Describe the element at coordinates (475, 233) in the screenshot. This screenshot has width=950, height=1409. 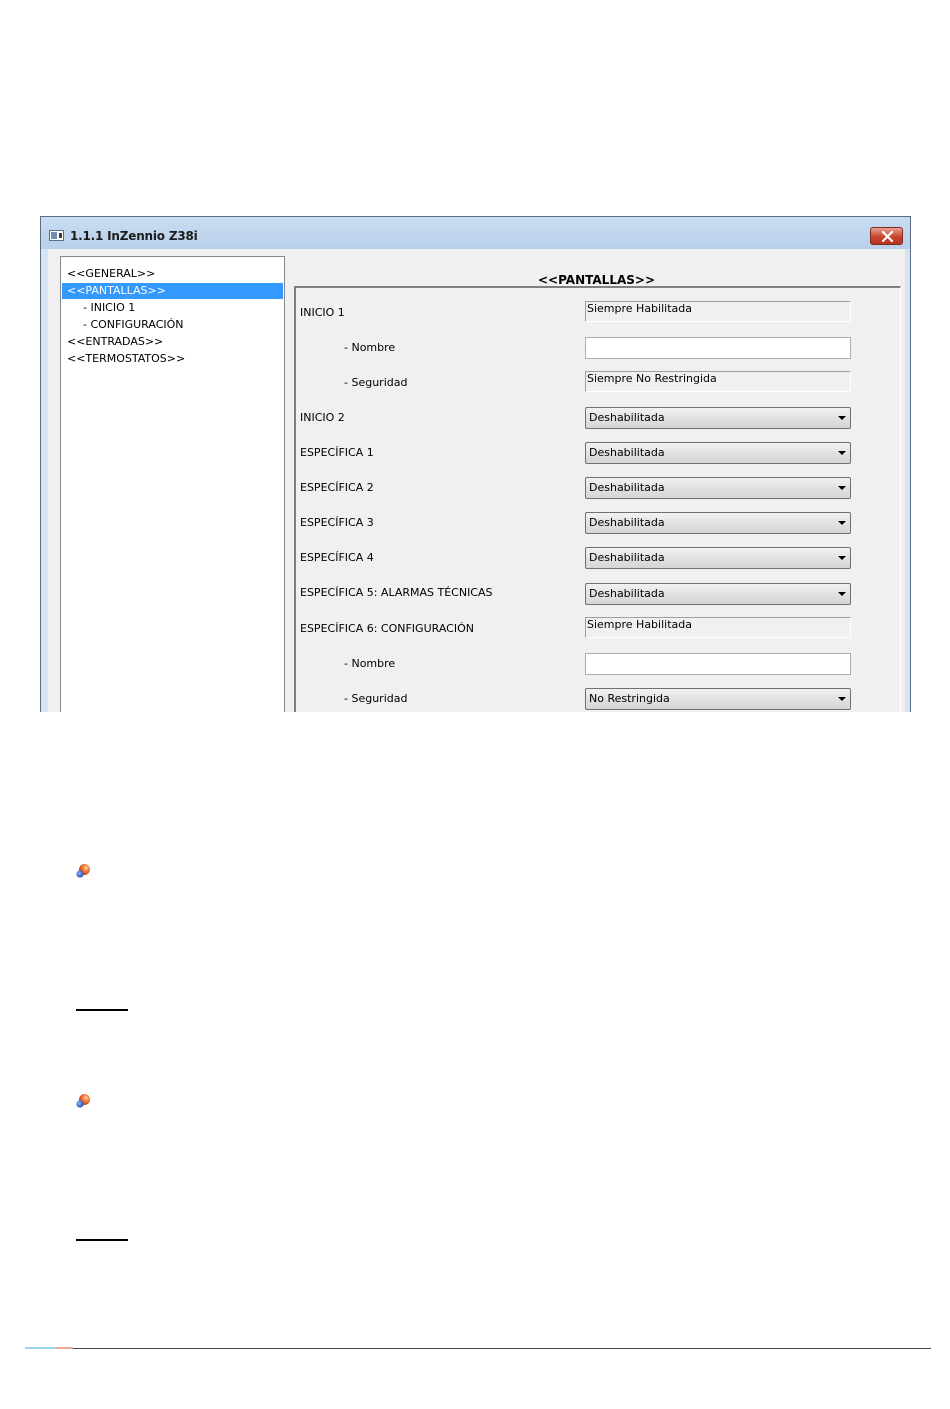
I see `title-bar: 1.1.1 InZennio Z38i` at that location.